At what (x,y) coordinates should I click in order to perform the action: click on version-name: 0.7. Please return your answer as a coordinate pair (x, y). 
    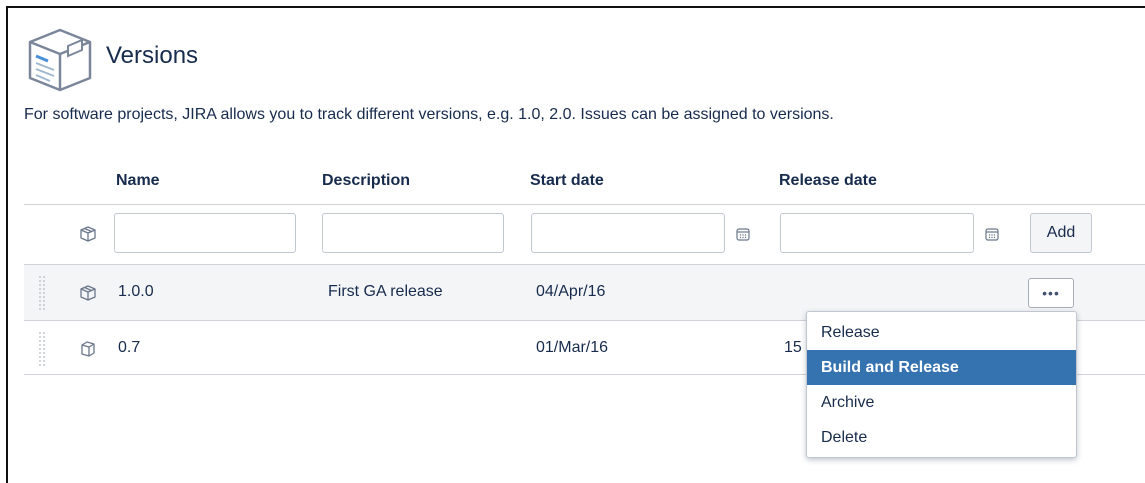
    Looking at the image, I should click on (129, 348).